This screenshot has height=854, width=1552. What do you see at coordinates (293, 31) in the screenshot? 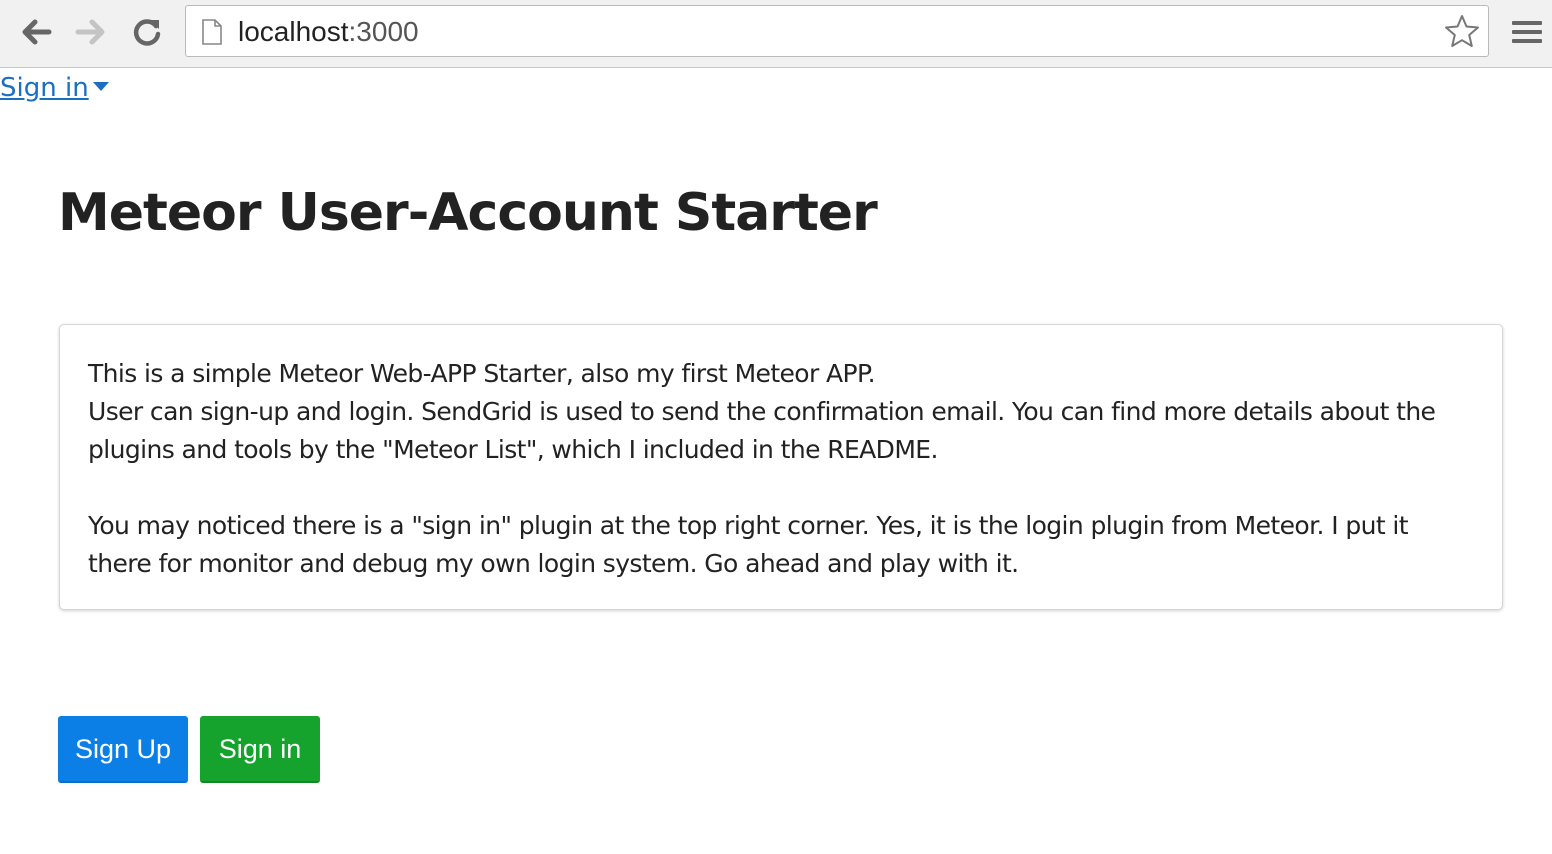
I see `url-host: localhost` at bounding box center [293, 31].